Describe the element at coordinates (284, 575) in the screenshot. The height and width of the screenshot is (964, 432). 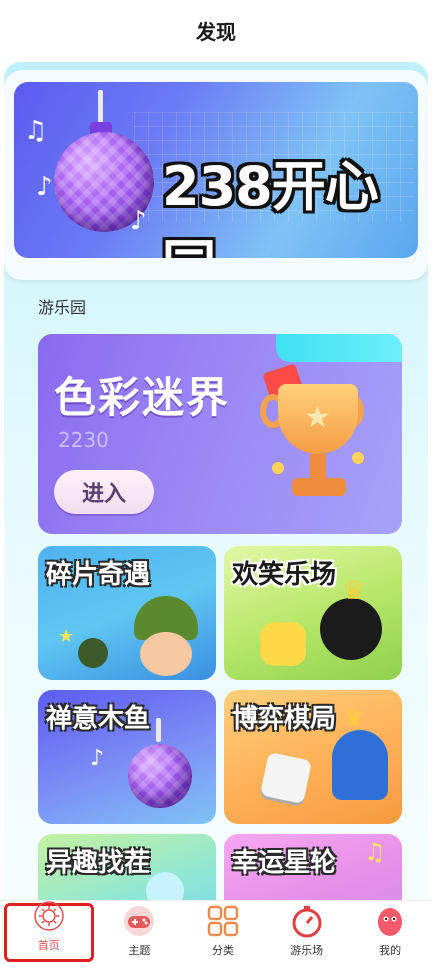
I see `tile-title: 欢笑乐场` at that location.